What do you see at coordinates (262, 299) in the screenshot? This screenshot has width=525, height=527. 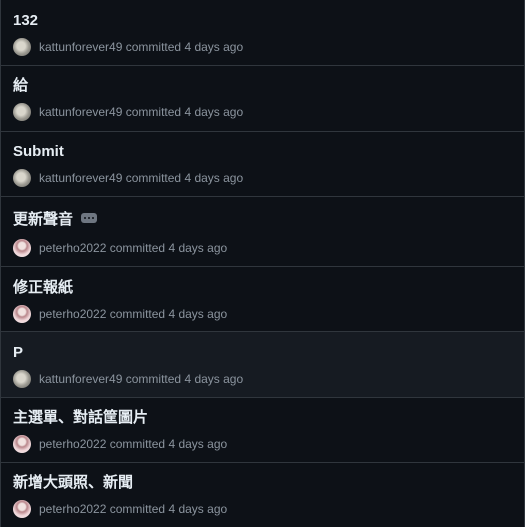 I see `commit-row: 修正報紙 peterho2022 committed 4 days ago` at bounding box center [262, 299].